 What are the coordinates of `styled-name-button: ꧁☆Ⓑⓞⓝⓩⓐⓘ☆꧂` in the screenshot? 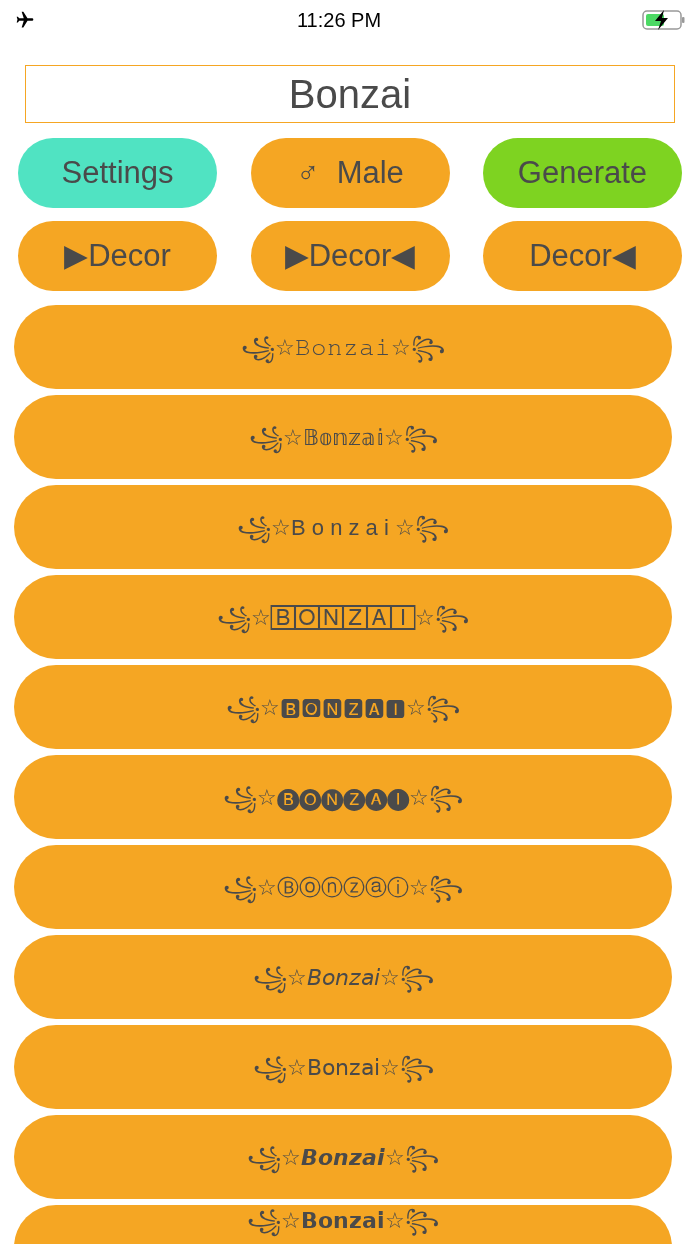 It's located at (343, 887).